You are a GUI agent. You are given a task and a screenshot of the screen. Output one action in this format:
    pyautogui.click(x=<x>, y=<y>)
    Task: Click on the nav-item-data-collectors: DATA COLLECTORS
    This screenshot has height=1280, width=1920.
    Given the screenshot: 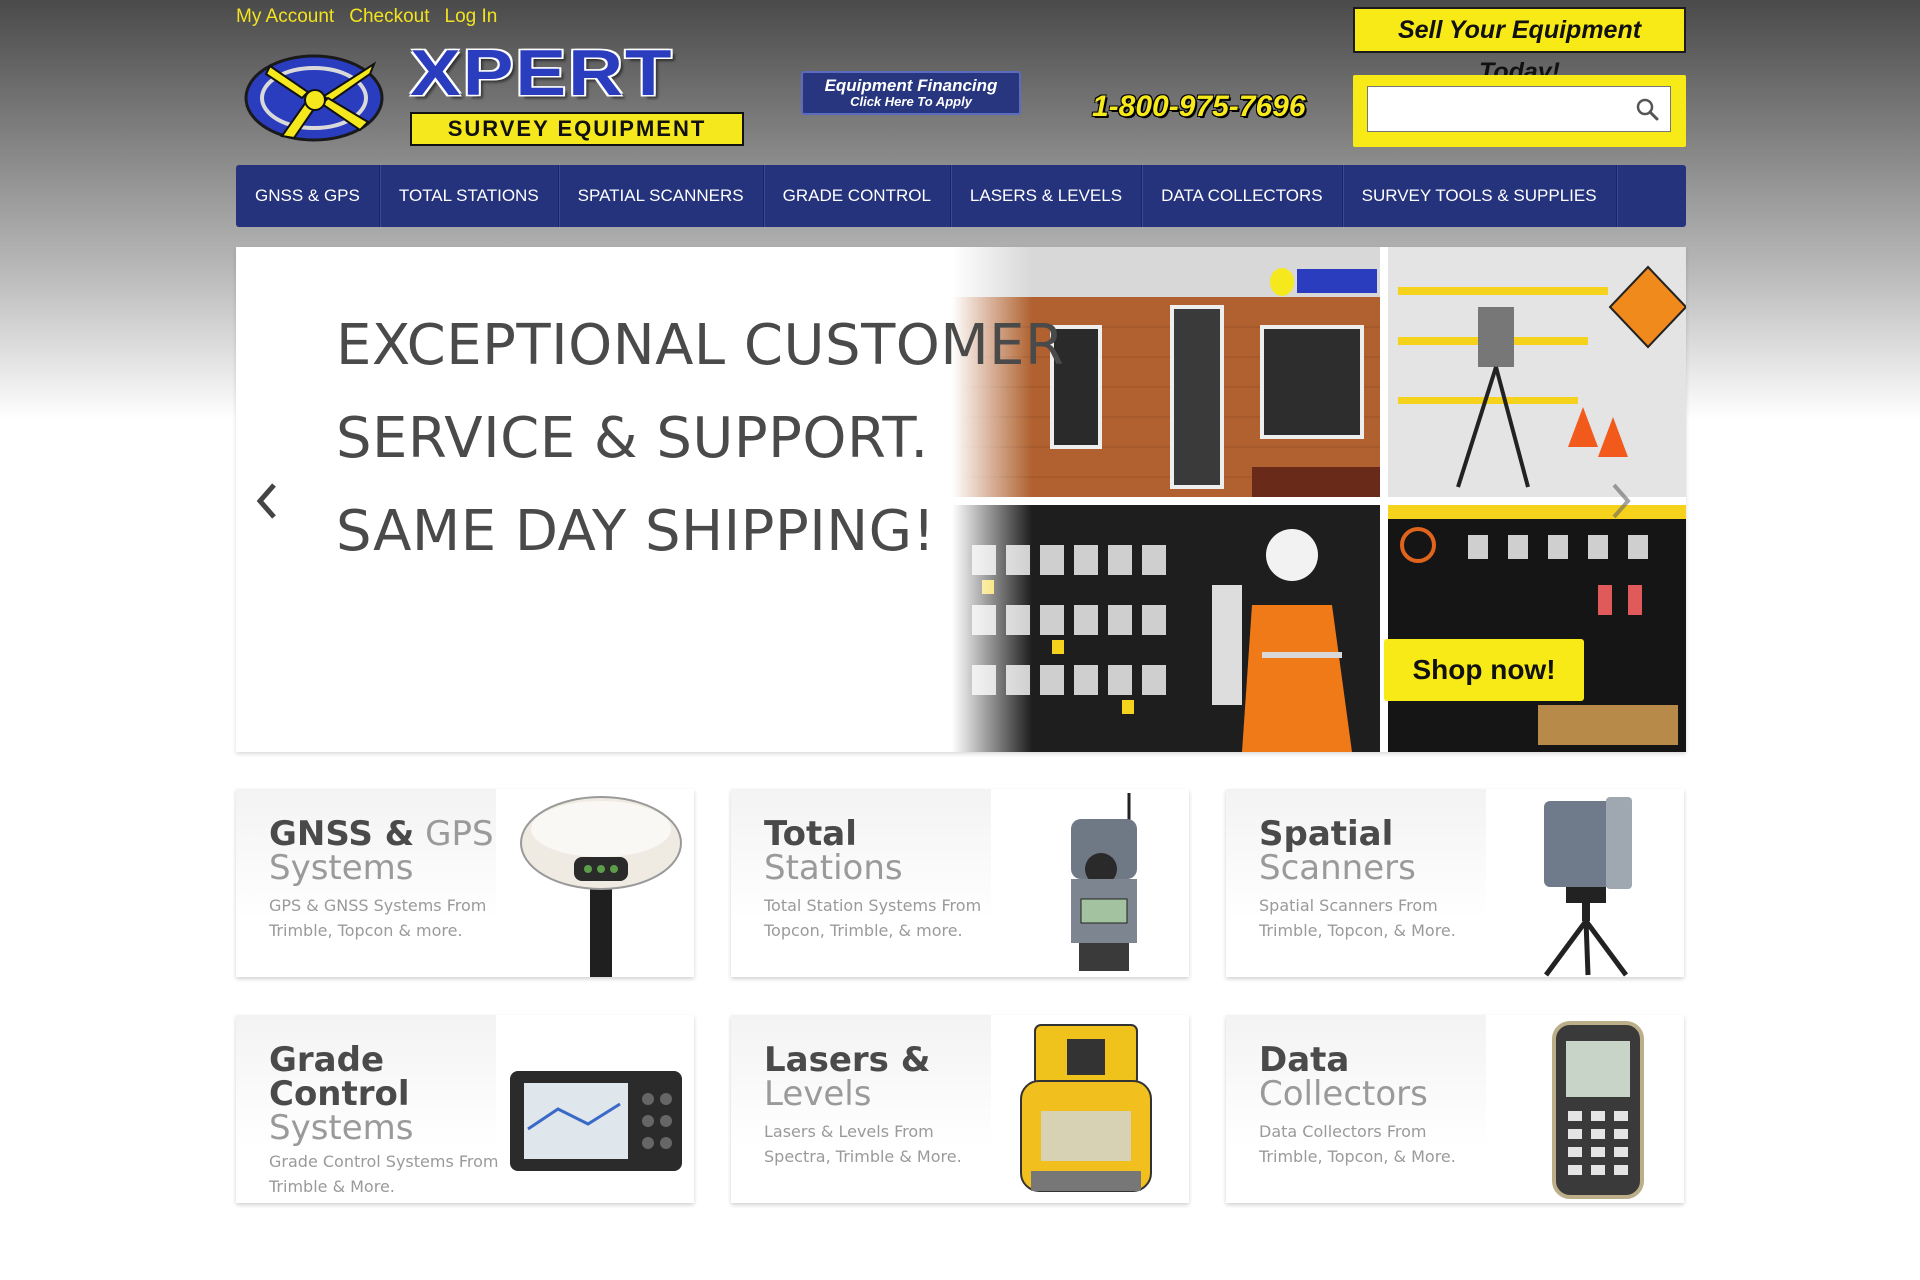 What is the action you would take?
    pyautogui.click(x=1242, y=196)
    